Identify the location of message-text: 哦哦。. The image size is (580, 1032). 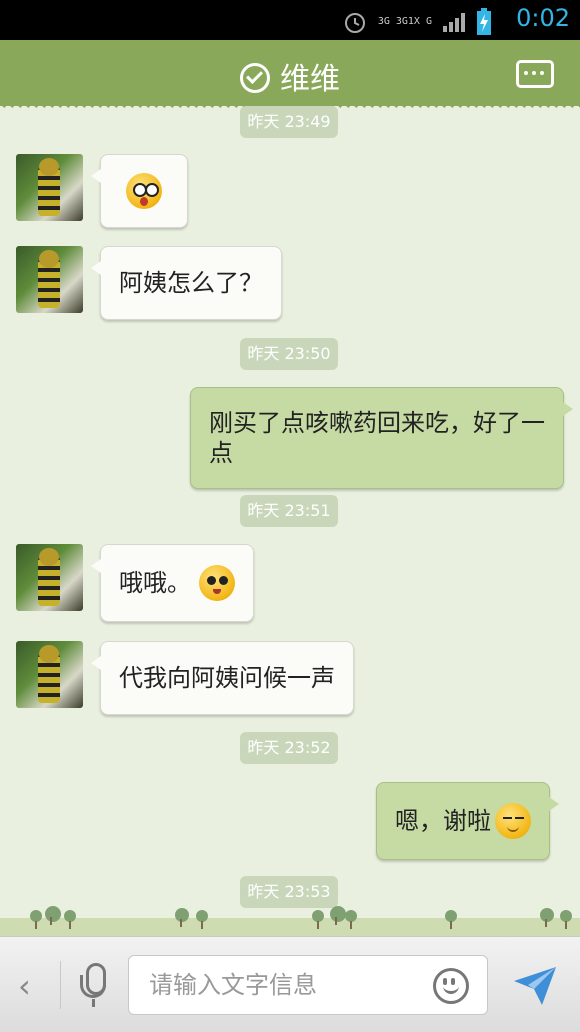
(155, 583).